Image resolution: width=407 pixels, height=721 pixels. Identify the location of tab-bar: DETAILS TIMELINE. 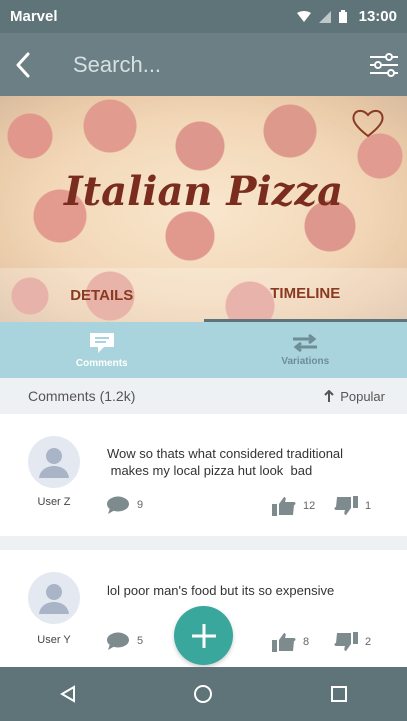
(203, 295).